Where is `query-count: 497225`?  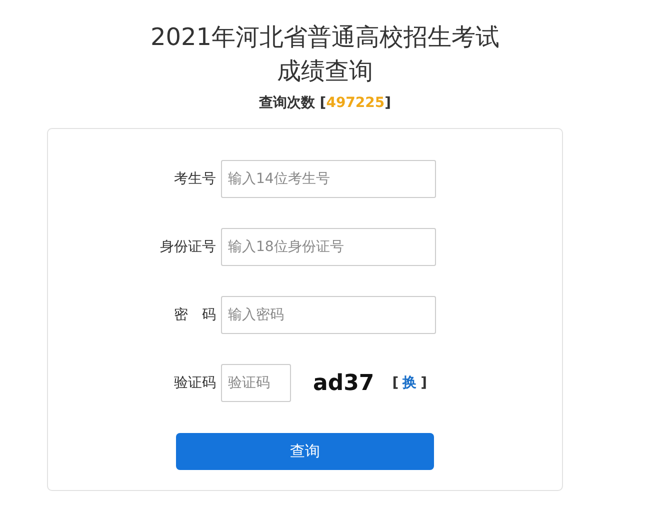
query-count: 497225 is located at coordinates (355, 103).